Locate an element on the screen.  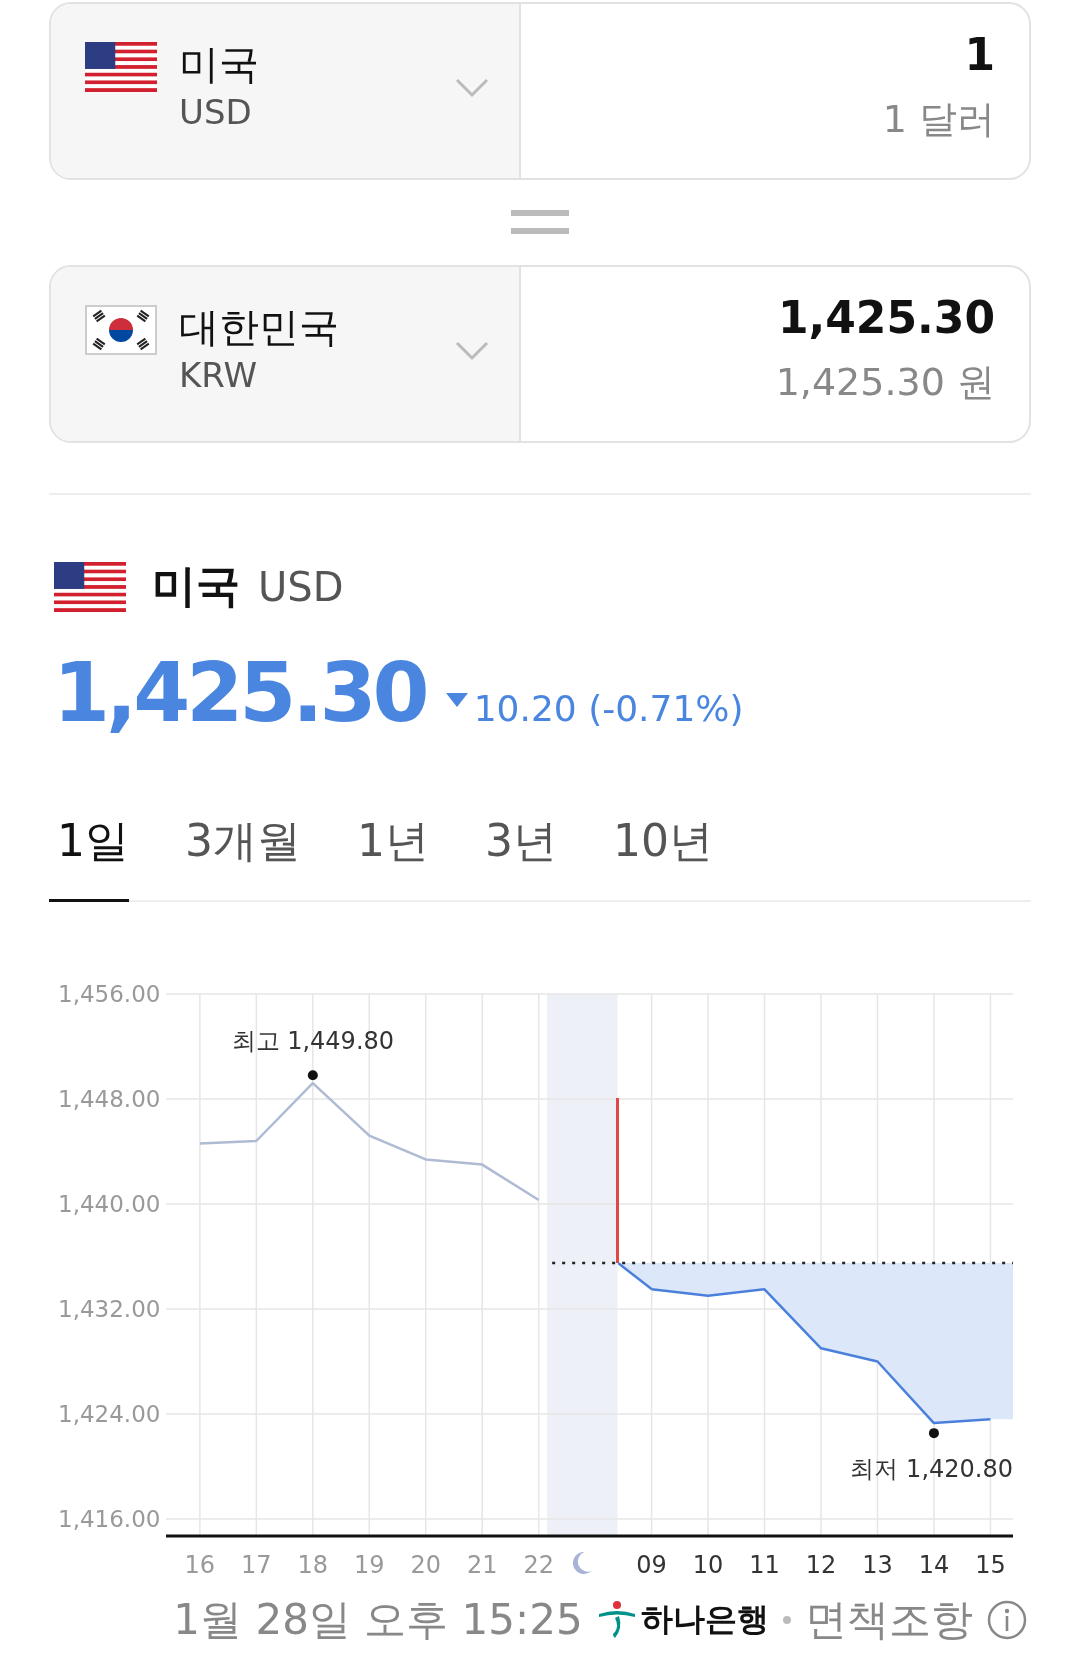
x-axis-label: 14 is located at coordinates (934, 1565).